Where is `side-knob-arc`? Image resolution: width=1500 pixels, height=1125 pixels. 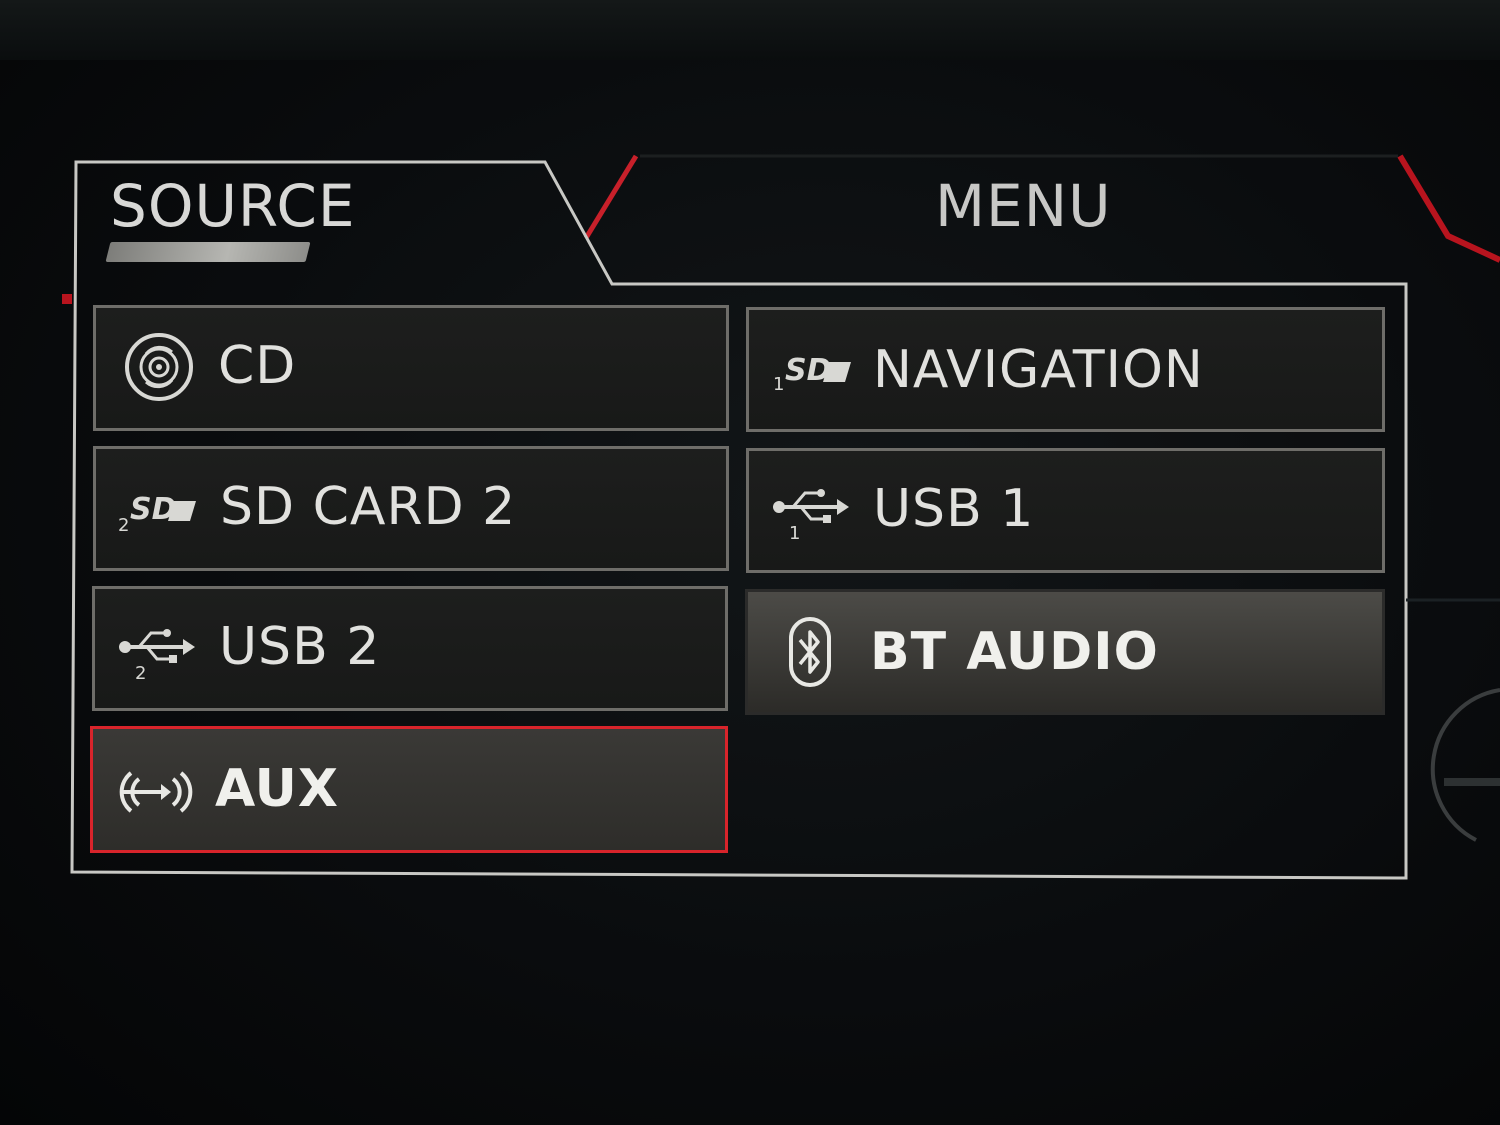 side-knob-arc is located at coordinates (1465, 765).